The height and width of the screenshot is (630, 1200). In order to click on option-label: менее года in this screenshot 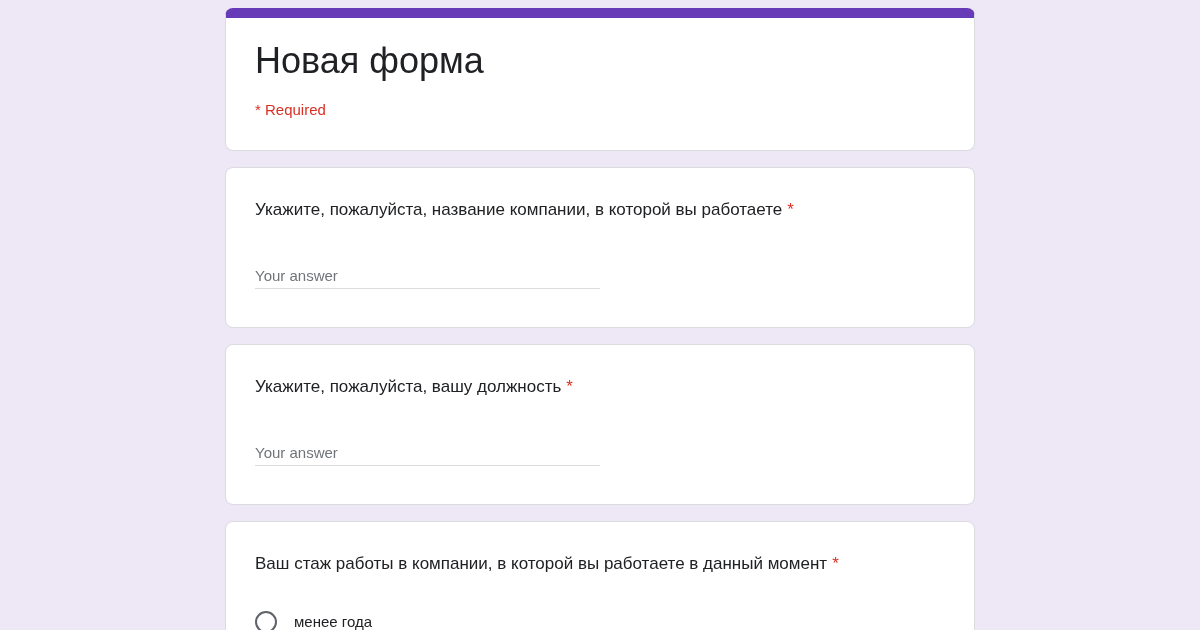, I will do `click(333, 621)`.